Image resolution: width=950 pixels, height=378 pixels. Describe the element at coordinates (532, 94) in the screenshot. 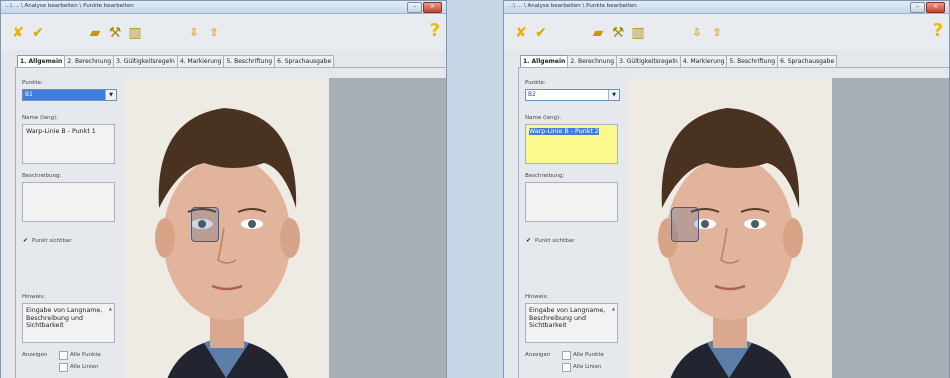

I see `punkte-select-value: B2` at that location.